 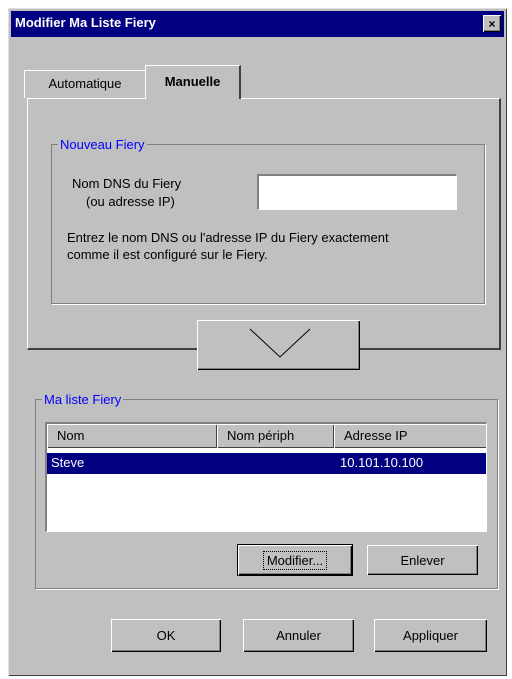 I want to click on tab-automatique-label: Automatique, so click(x=85, y=83).